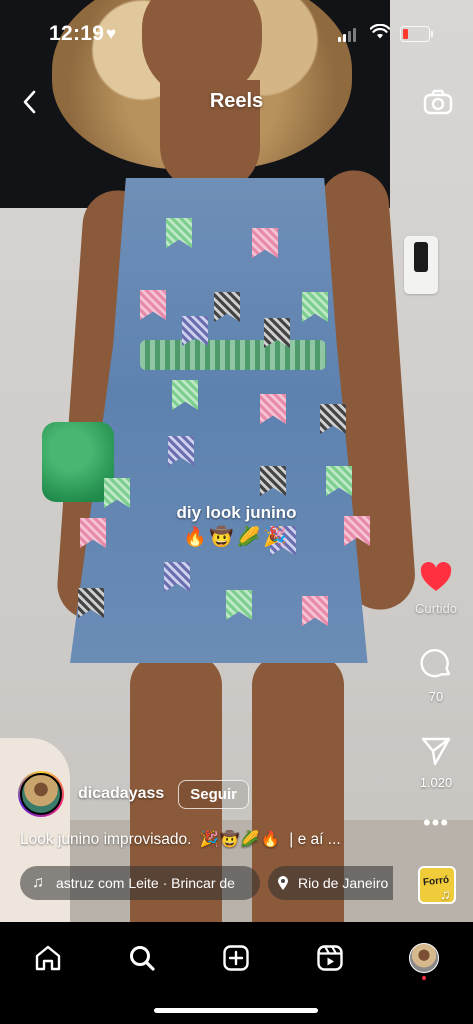  What do you see at coordinates (145, 883) in the screenshot?
I see `audio-label: astruz com Leite · Brincar de` at bounding box center [145, 883].